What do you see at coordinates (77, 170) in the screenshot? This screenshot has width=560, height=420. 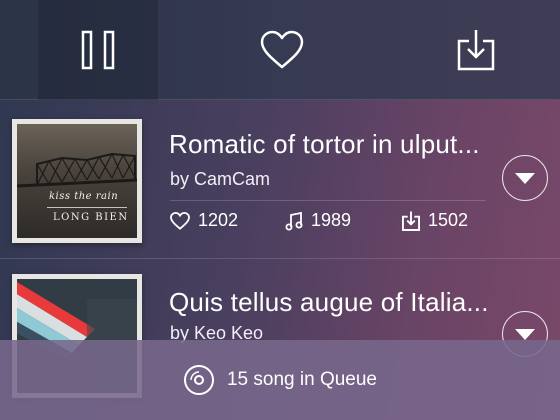 I see `bridge-artwork` at bounding box center [77, 170].